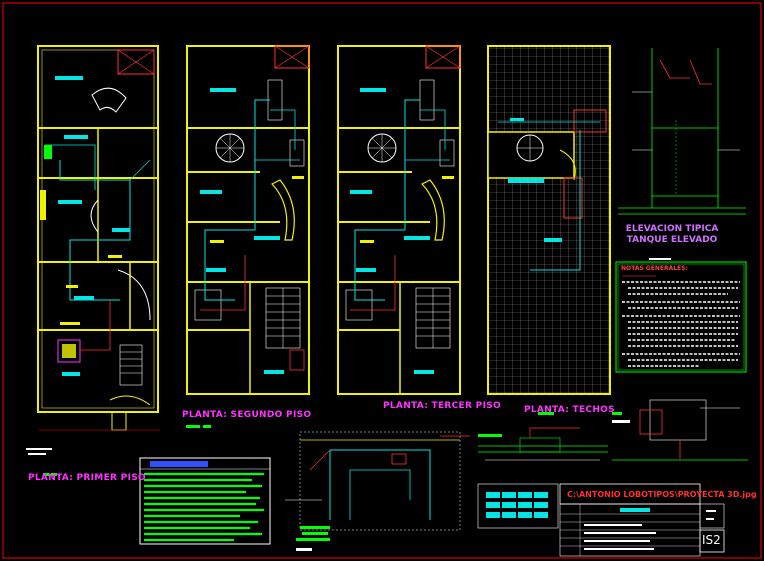 The width and height of the screenshot is (764, 561). Describe the element at coordinates (205, 501) in the screenshot. I see `legend-box` at that location.